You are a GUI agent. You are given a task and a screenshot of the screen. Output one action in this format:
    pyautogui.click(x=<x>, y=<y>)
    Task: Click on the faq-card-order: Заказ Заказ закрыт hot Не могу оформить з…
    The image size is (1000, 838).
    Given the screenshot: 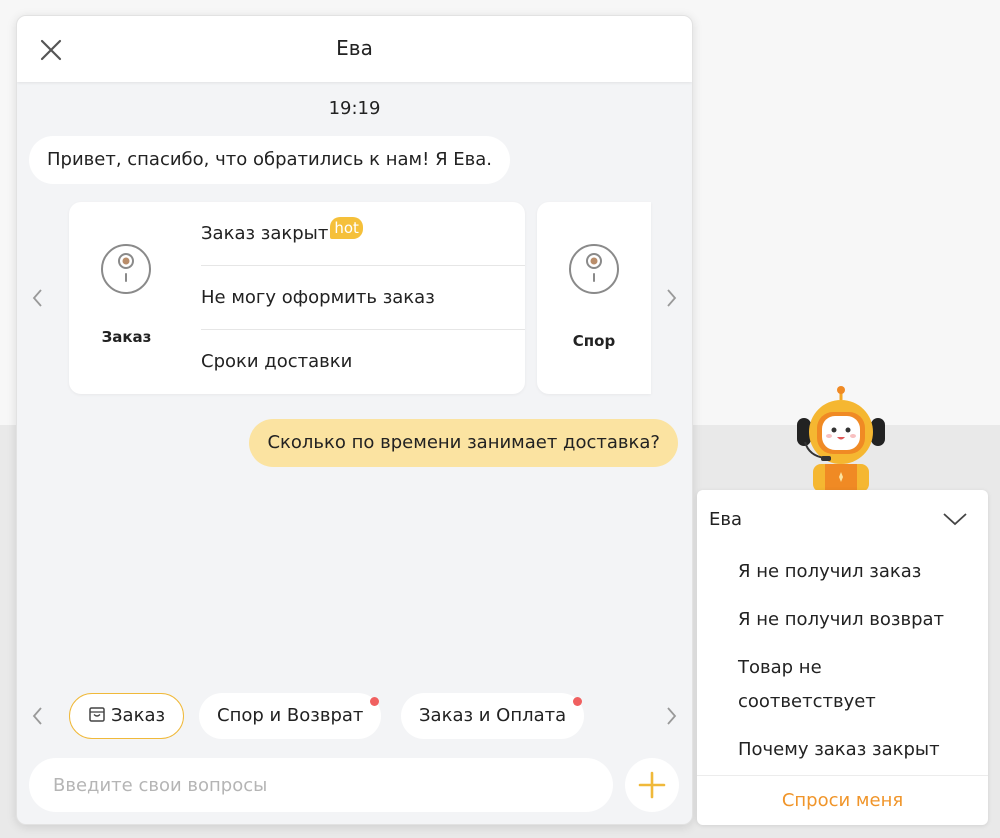 What is the action you would take?
    pyautogui.click(x=297, y=298)
    